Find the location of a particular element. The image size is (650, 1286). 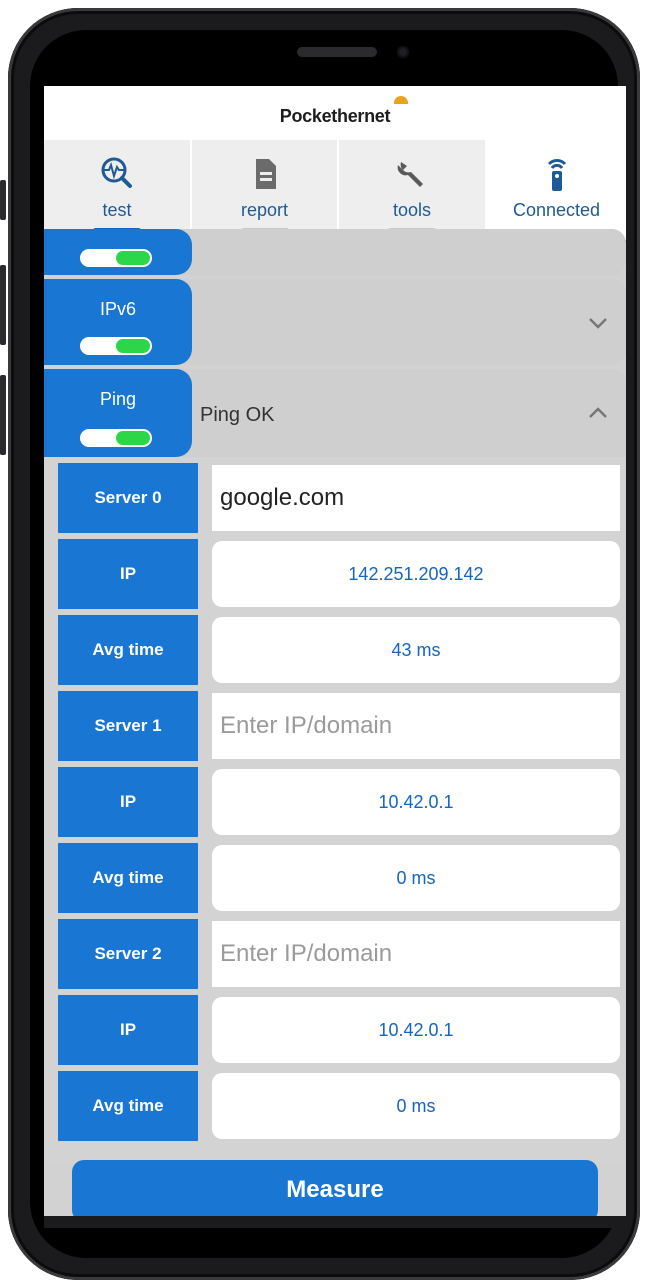

avg1-label: Avg time is located at coordinates (128, 878).